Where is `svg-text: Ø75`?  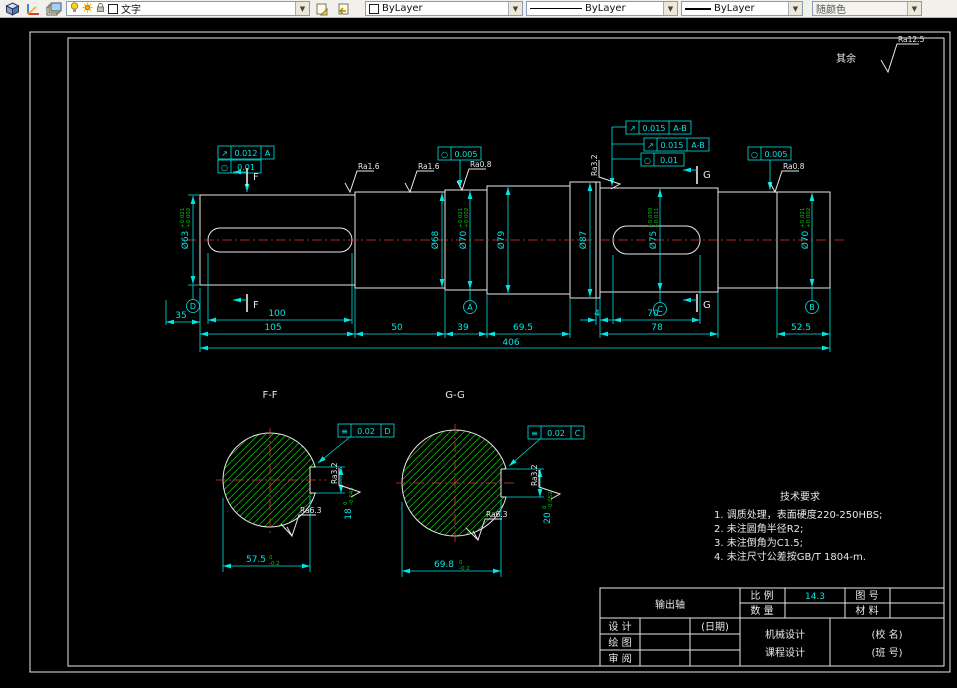
svg-text: Ø75 is located at coordinates (653, 240).